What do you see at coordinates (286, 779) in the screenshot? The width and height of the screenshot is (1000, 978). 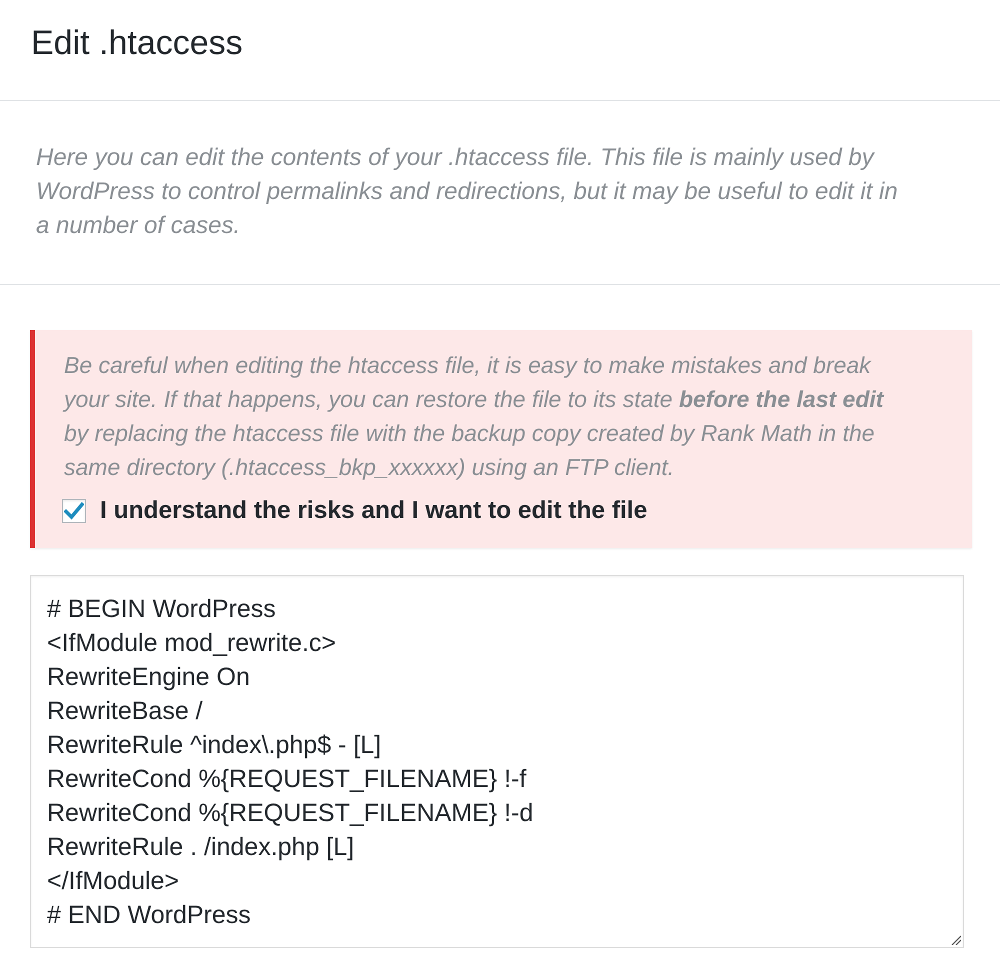 I see `code-line: RewriteCond %{REQUEST_FILENAME} !-f` at bounding box center [286, 779].